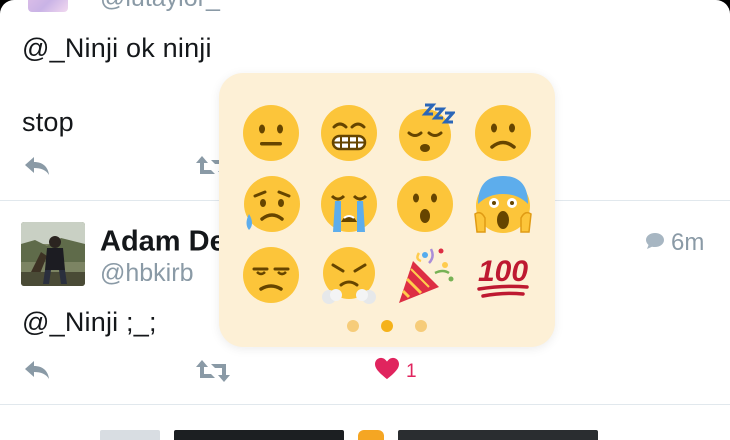 The image size is (730, 440). What do you see at coordinates (146, 273) in the screenshot?
I see `tweet2-handle: @hbkirb` at bounding box center [146, 273].